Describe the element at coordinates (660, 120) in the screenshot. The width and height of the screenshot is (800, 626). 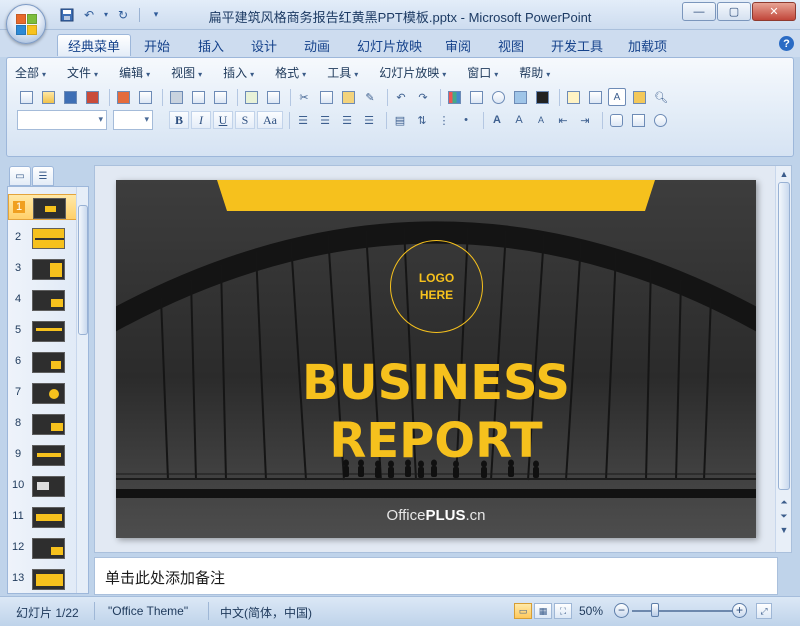
I see `quick-styles-icon` at that location.